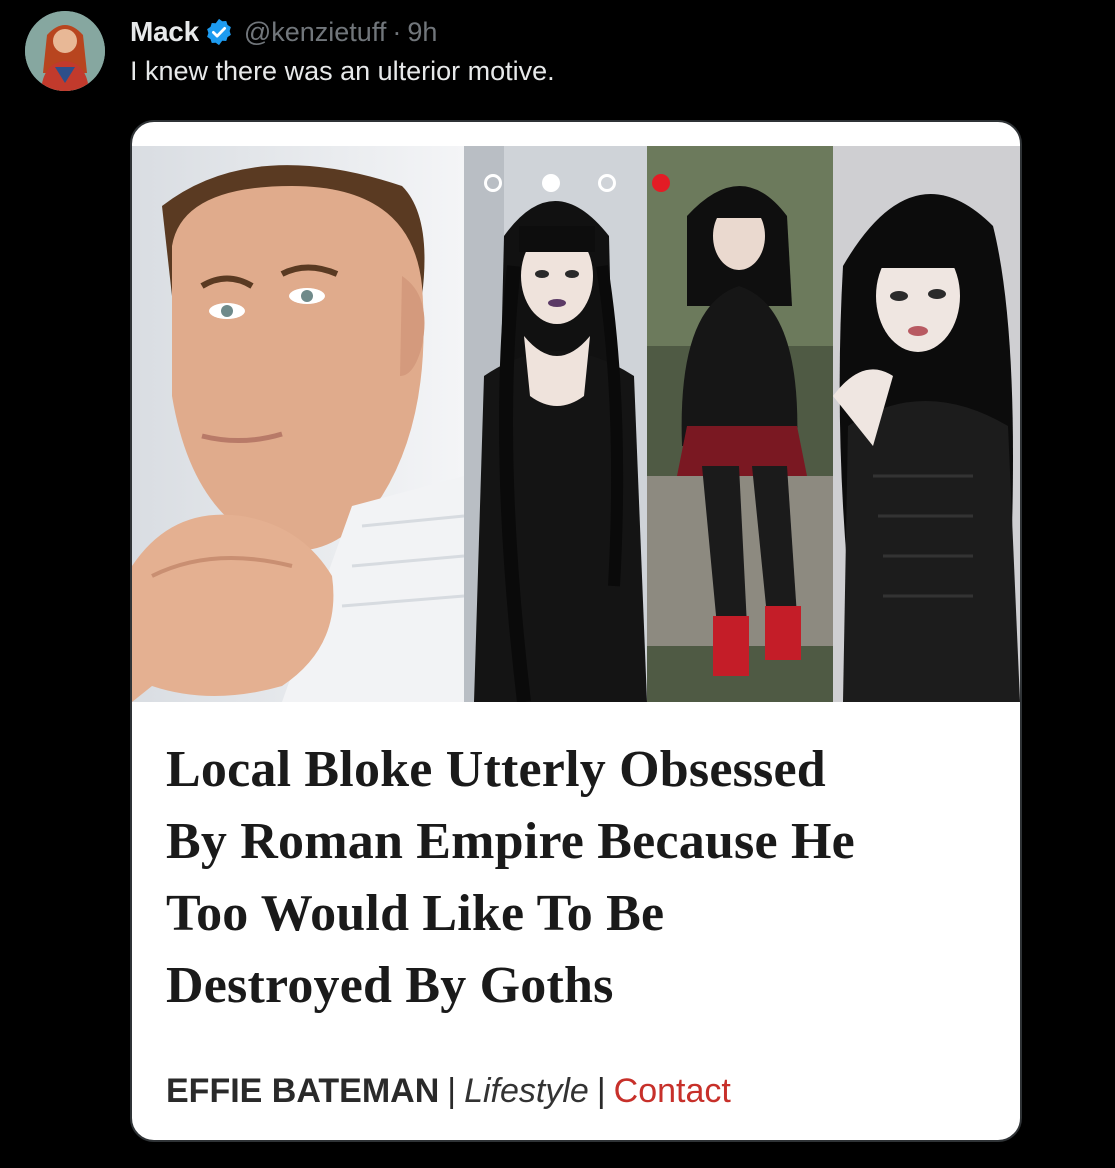 This screenshot has height=1168, width=1115. Describe the element at coordinates (415, 913) in the screenshot. I see `headline-line: Too Would Like To Be` at that location.